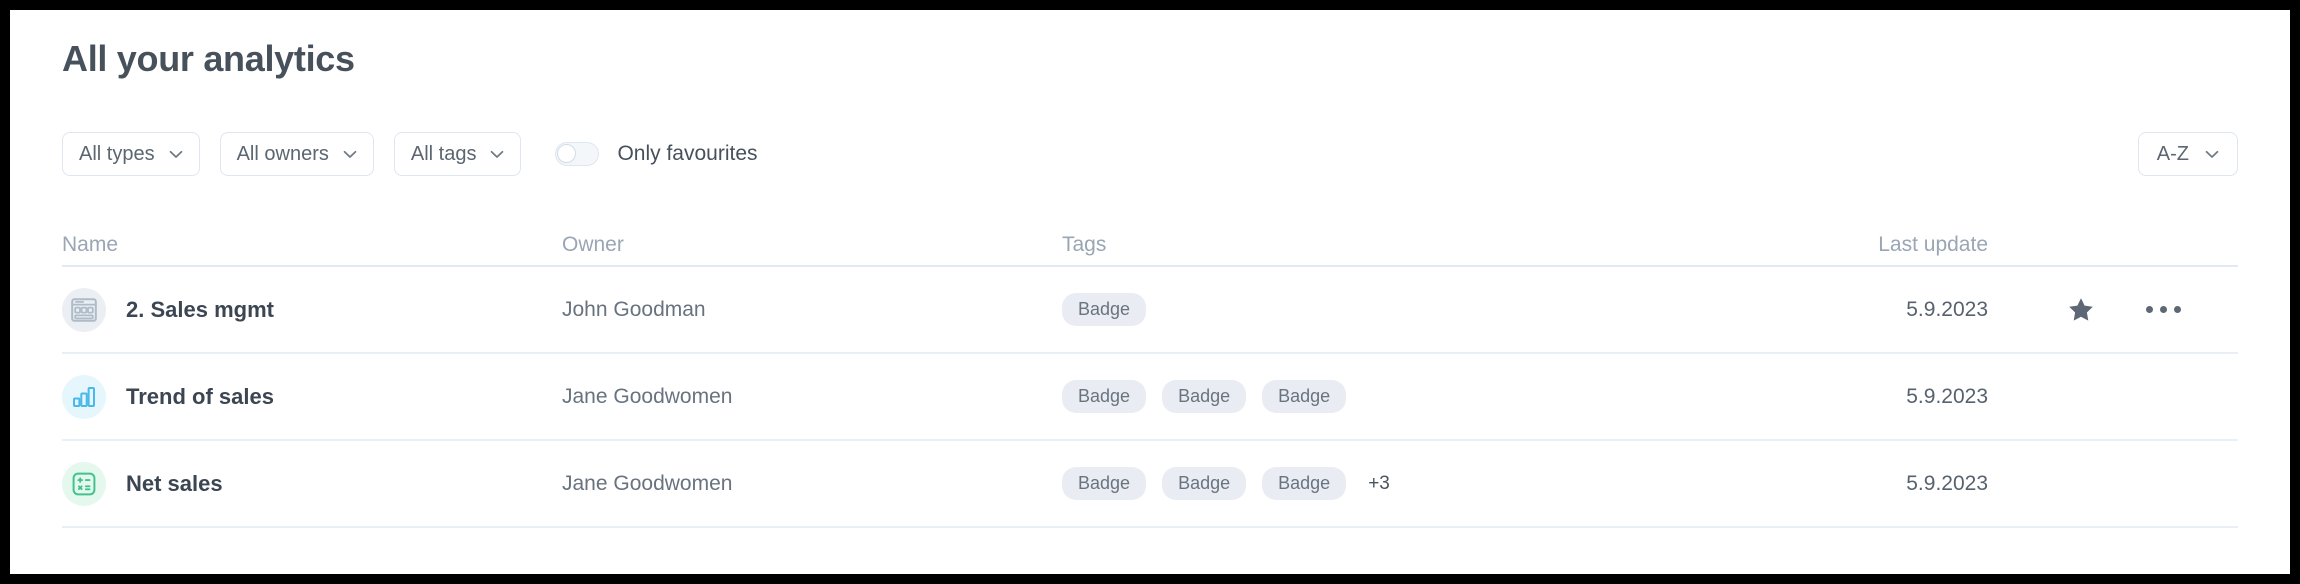  Describe the element at coordinates (282, 153) in the screenshot. I see `filter-all-owners-label: All owners` at that location.